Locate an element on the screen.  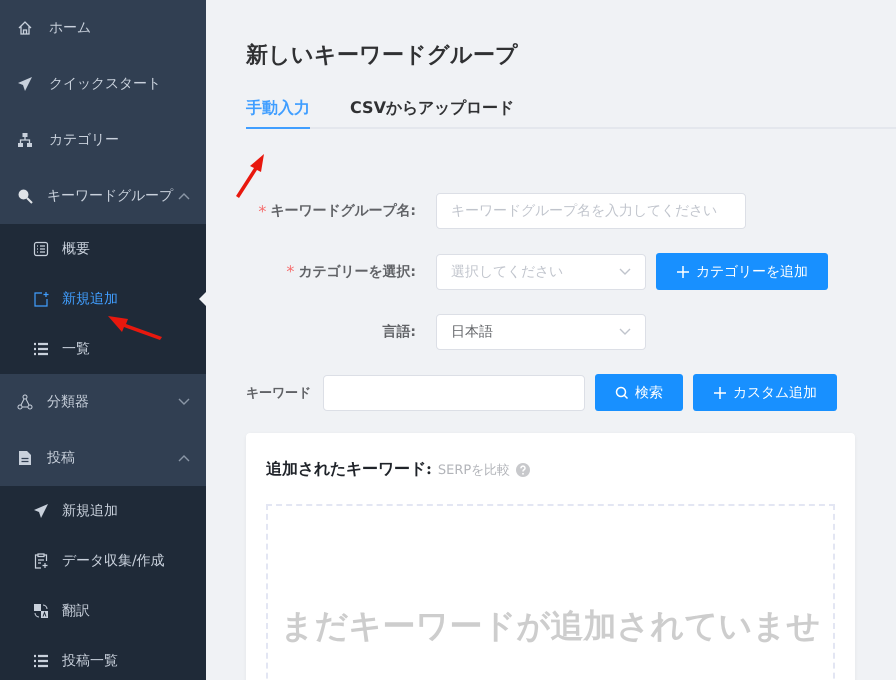
sidebar-subitem: 投稿一覧 is located at coordinates (103, 658).